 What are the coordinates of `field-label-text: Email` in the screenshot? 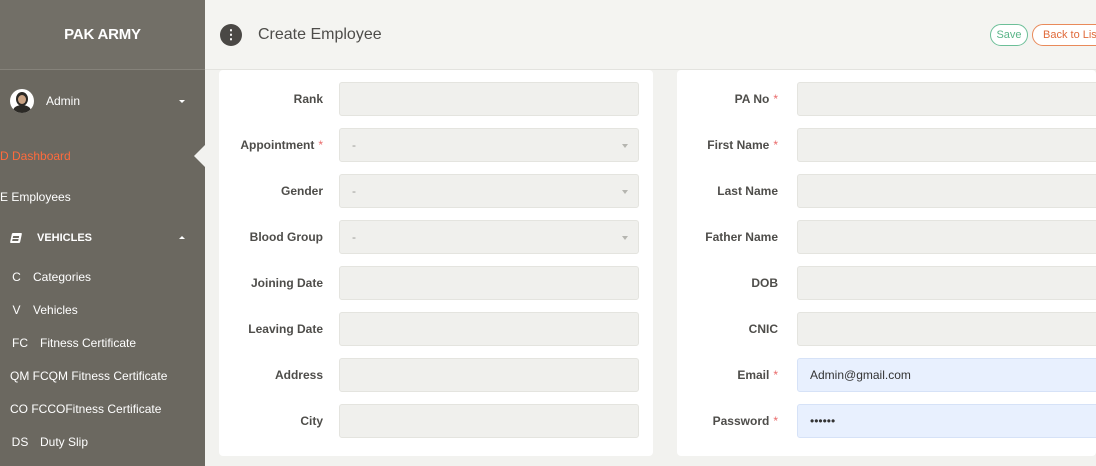 It's located at (753, 375).